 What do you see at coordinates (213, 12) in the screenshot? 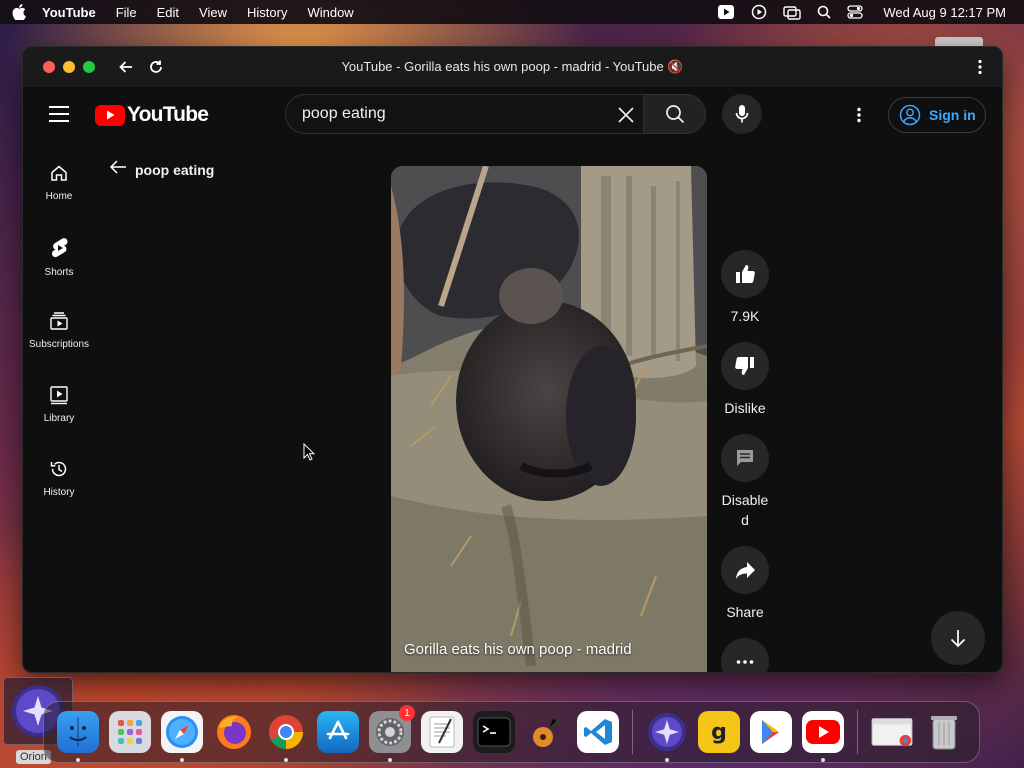
I see `menu-view: View` at bounding box center [213, 12].